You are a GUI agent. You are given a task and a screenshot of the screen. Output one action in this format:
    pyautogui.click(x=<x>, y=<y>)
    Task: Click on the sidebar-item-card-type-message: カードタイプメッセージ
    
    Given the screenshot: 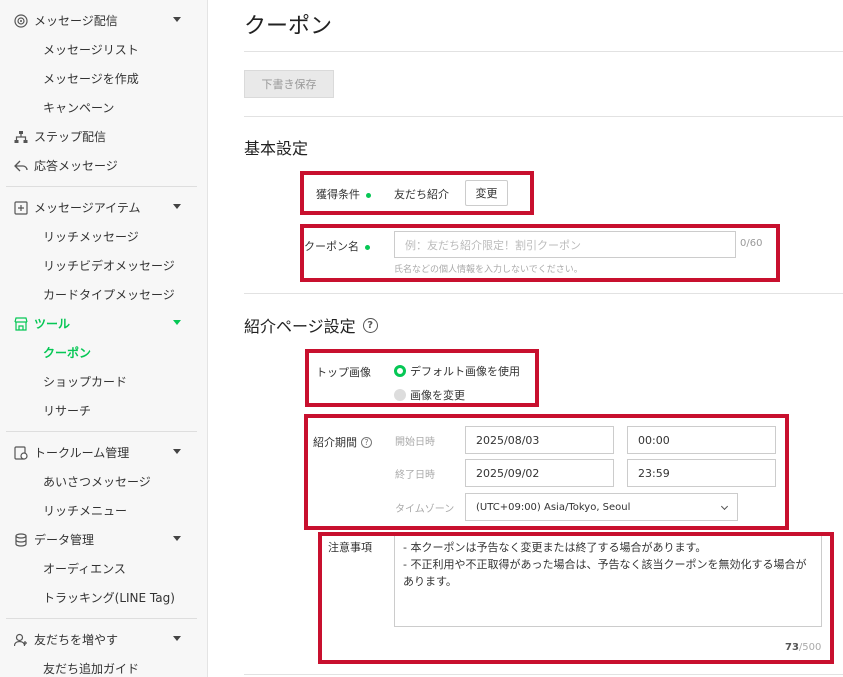 What is the action you would take?
    pyautogui.click(x=101, y=294)
    